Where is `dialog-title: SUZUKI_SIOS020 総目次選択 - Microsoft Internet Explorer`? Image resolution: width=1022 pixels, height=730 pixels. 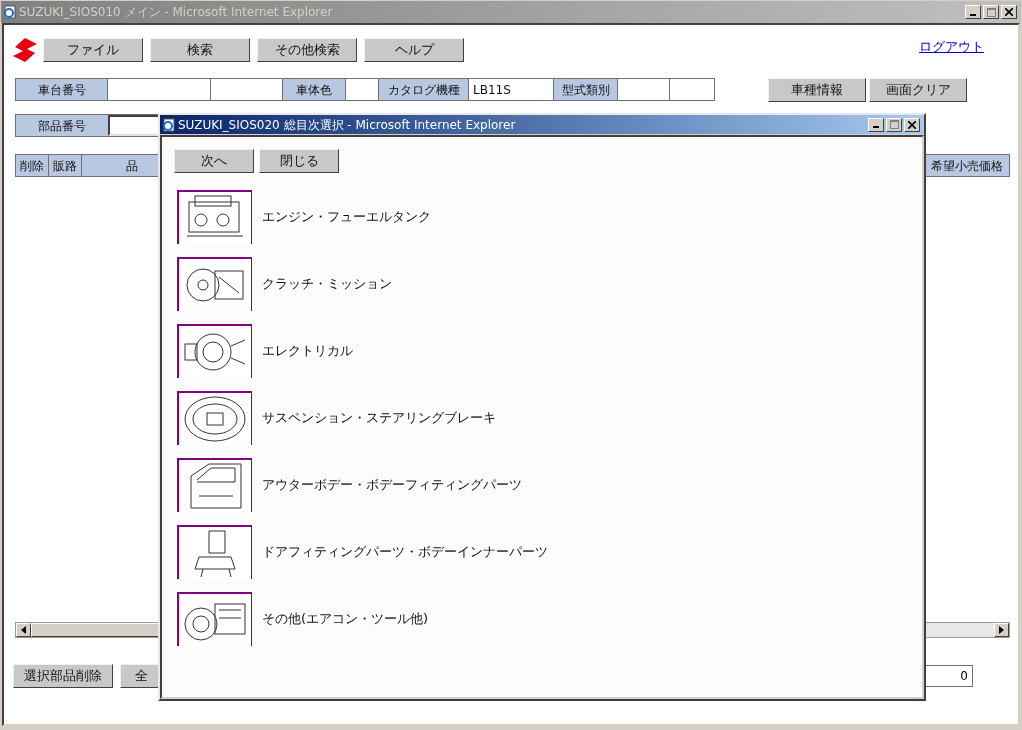
dialog-title: SUZUKI_SIOS020 総目次選択 - Microsoft Internet Explorer is located at coordinates (347, 125).